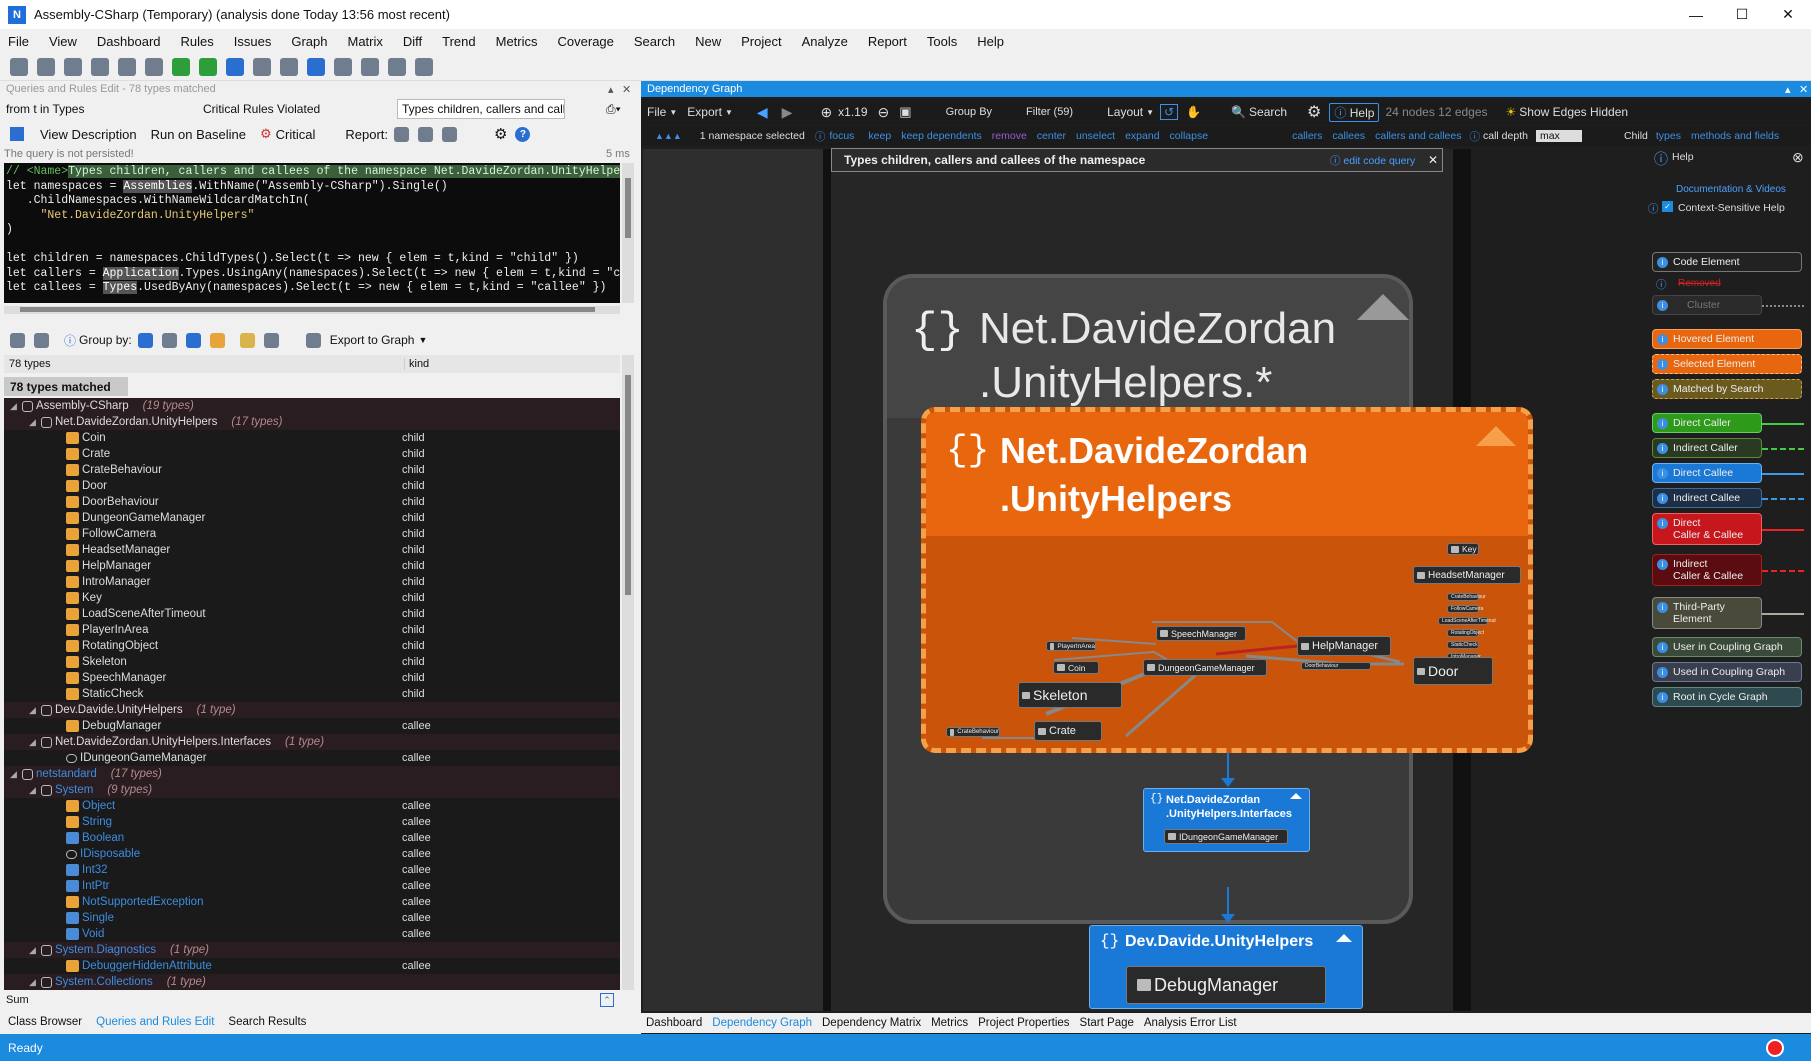 This screenshot has height=1061, width=1811. Describe the element at coordinates (1465, 633) in the screenshot. I see `graph-node-rotating: RotatingObject` at that location.